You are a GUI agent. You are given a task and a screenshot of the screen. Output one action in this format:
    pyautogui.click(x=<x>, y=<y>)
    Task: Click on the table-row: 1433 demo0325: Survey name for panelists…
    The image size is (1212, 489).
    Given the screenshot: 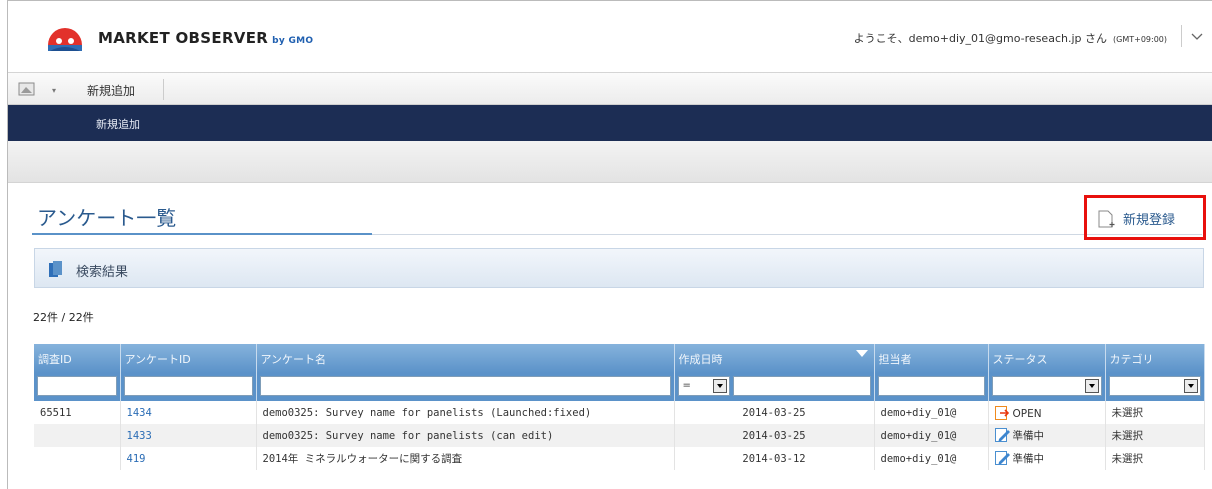 What is the action you would take?
    pyautogui.click(x=619, y=435)
    